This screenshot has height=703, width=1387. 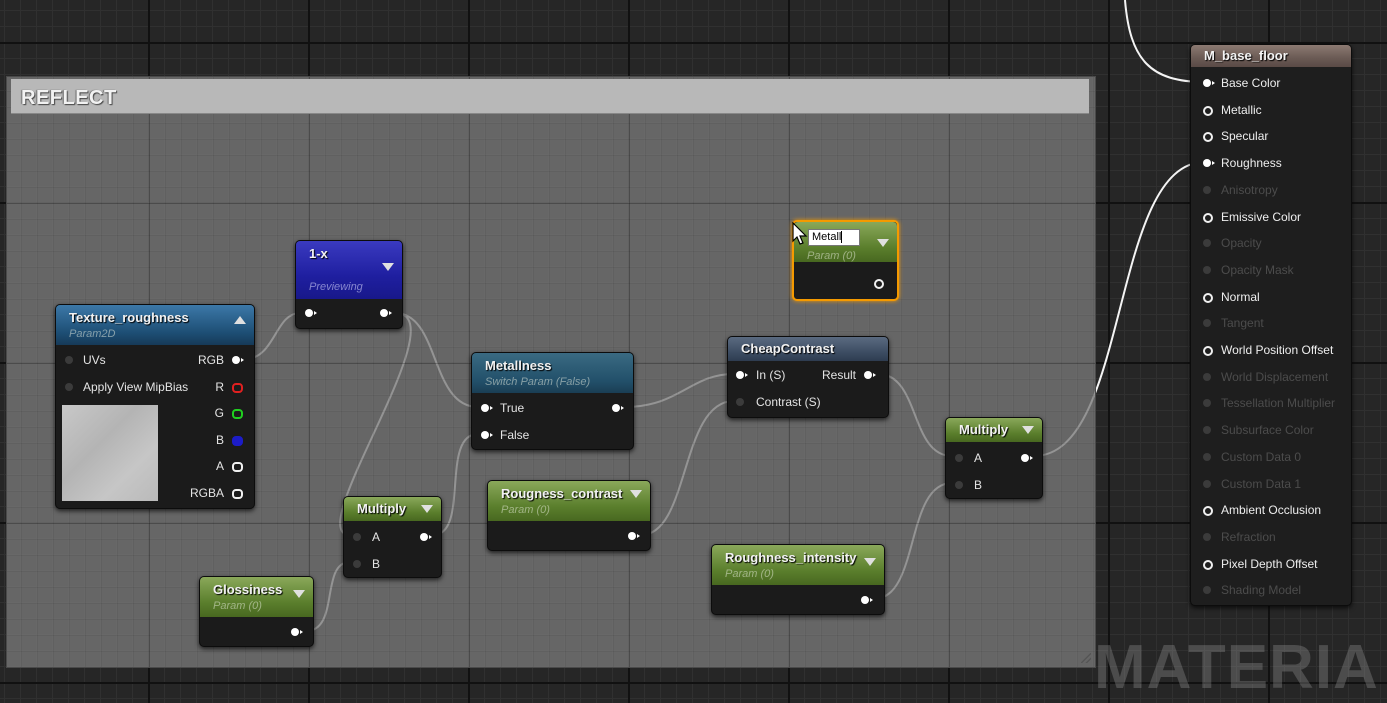 I want to click on pin-rgb: RGB, so click(x=216, y=361).